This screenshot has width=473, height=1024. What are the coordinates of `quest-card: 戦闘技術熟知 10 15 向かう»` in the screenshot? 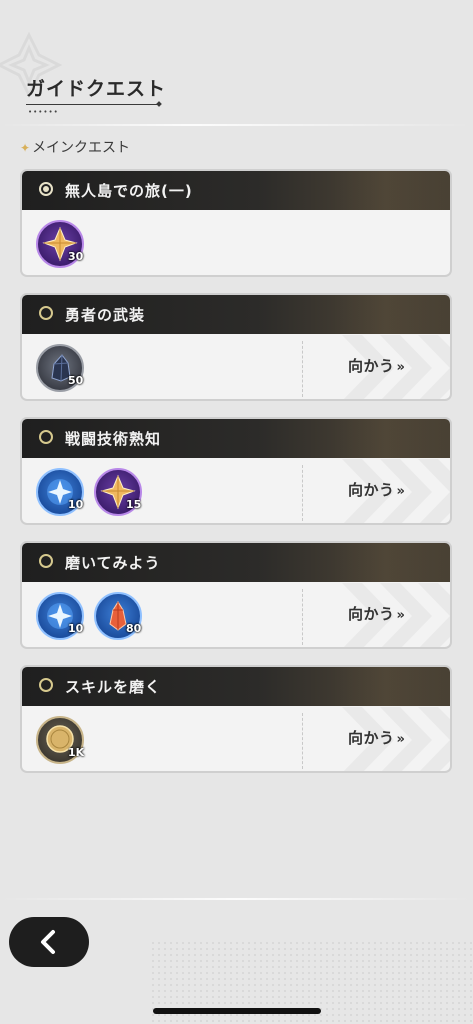 It's located at (236, 471).